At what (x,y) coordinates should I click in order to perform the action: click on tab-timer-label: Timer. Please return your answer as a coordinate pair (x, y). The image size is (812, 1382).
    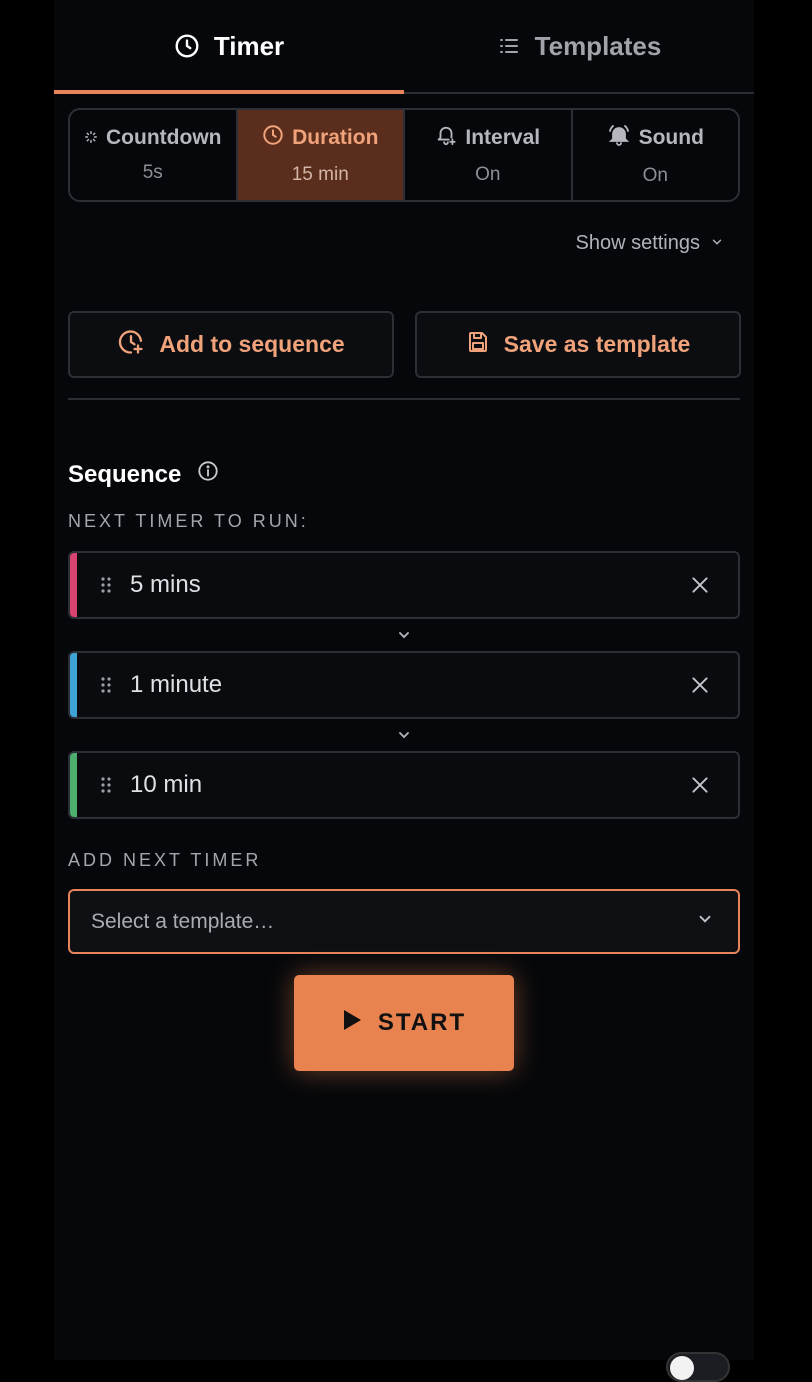
    Looking at the image, I should click on (249, 45).